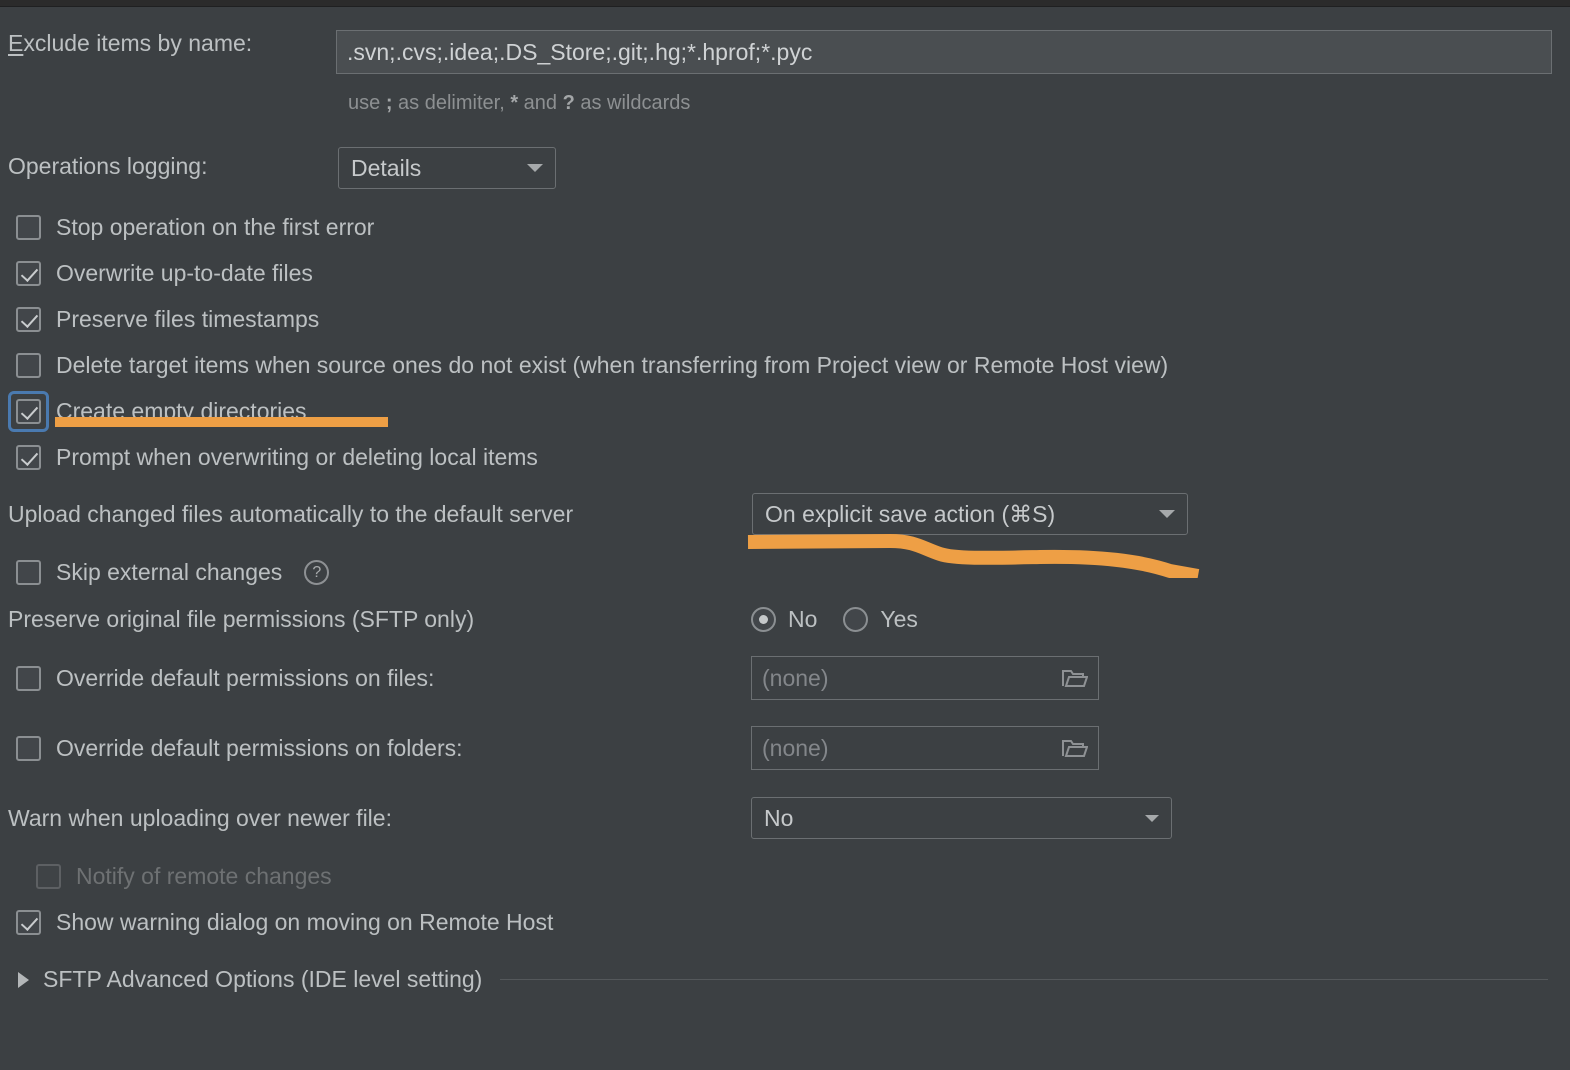  I want to click on prompt-overwriting-checkbox, so click(28, 457).